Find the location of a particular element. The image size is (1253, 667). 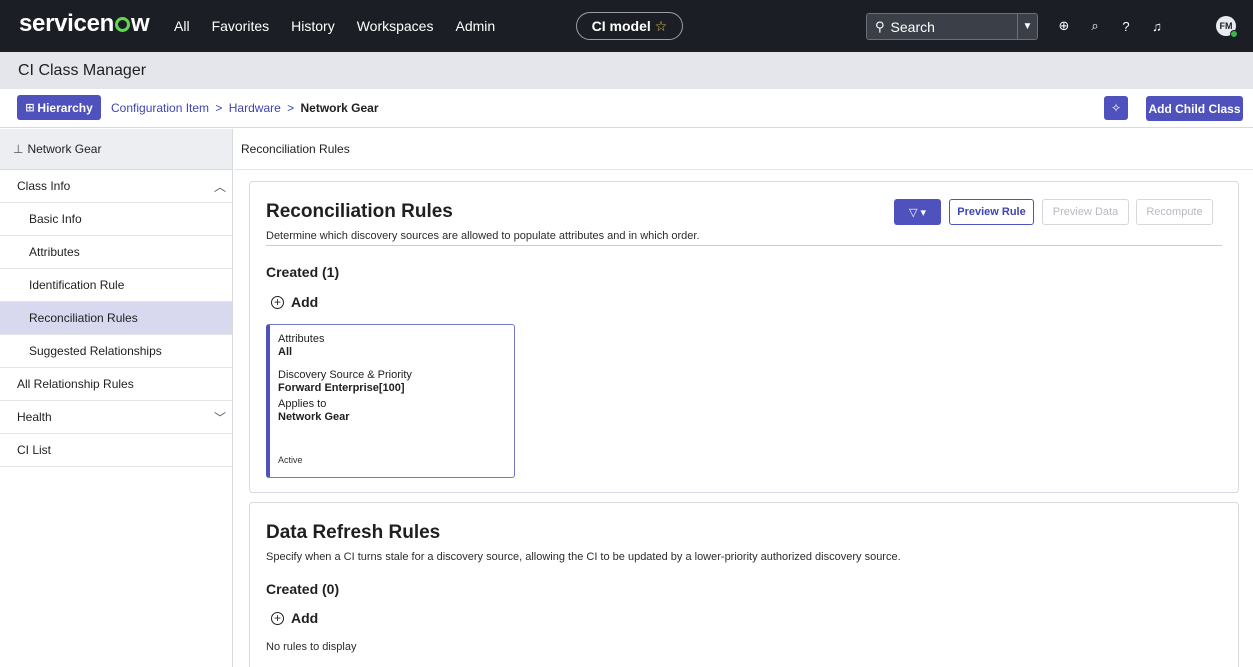

sidebar-item-class-info: Class Info ︿ is located at coordinates (116, 186).